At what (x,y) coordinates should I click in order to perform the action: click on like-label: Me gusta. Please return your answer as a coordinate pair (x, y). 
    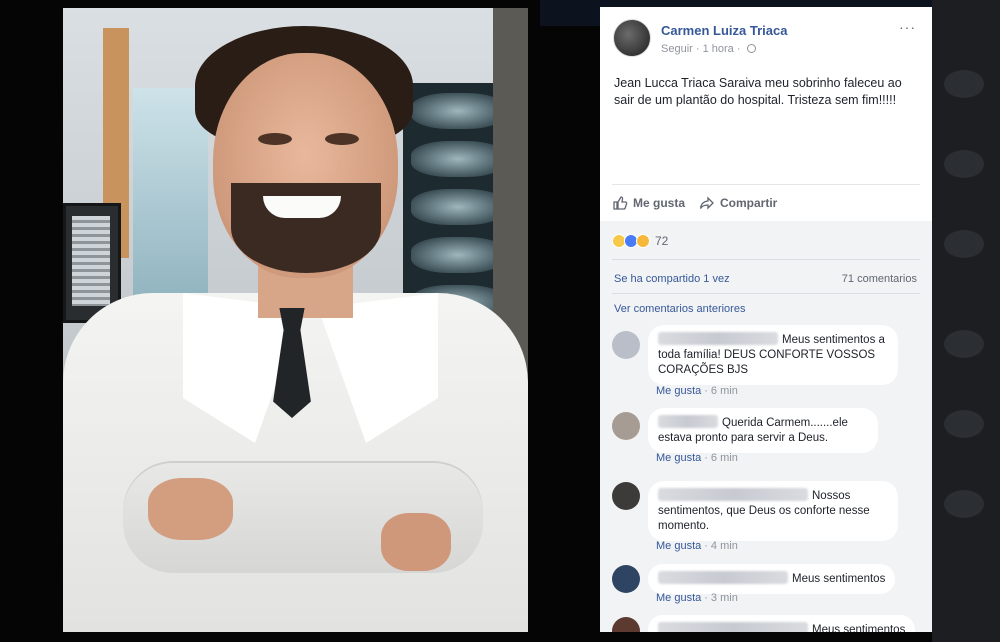
    Looking at the image, I should click on (659, 202).